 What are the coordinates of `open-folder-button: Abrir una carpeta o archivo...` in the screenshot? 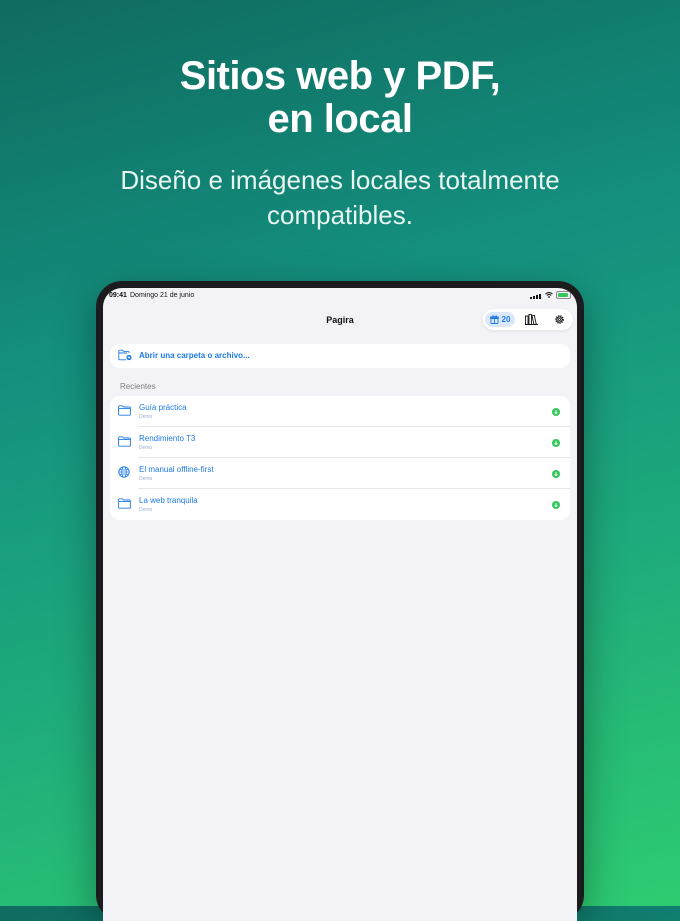 It's located at (340, 356).